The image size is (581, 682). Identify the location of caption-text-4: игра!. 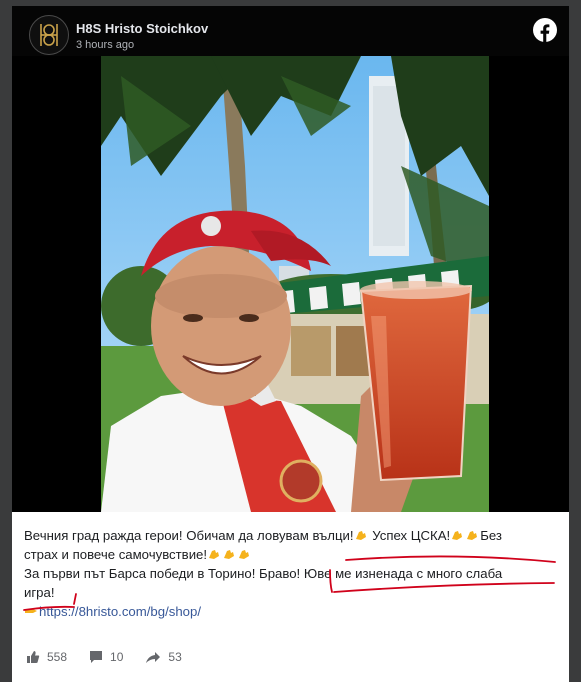
(39, 592).